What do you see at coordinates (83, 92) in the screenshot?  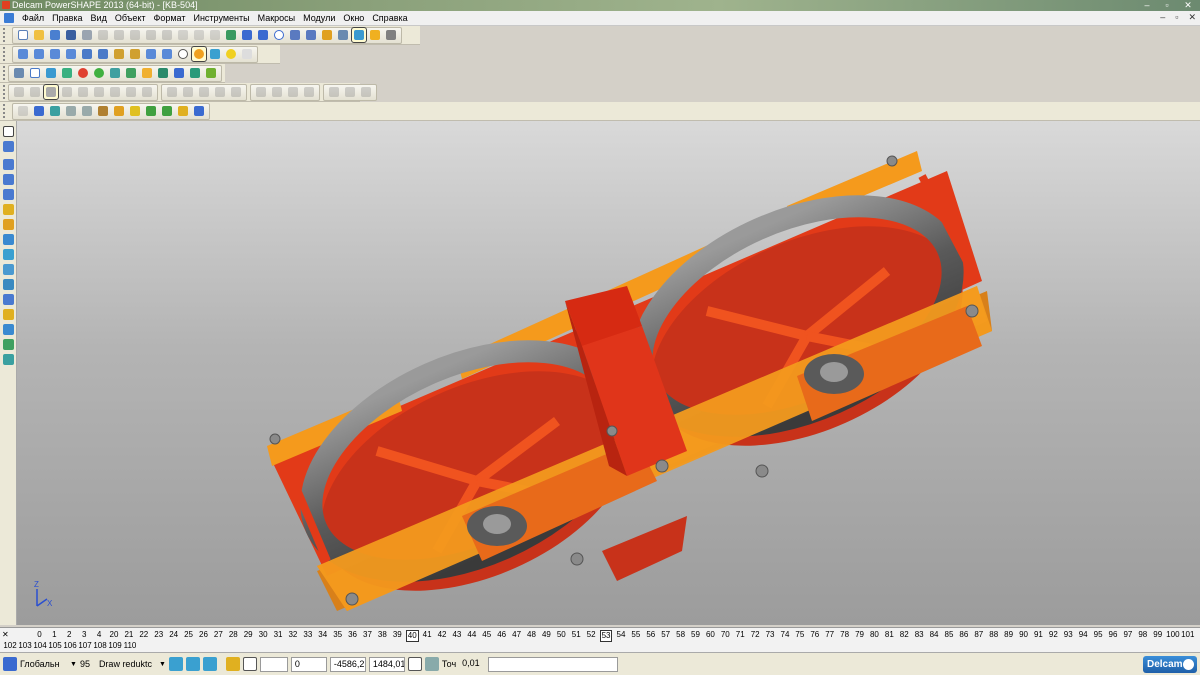 I see `solid-tool-5-icon` at bounding box center [83, 92].